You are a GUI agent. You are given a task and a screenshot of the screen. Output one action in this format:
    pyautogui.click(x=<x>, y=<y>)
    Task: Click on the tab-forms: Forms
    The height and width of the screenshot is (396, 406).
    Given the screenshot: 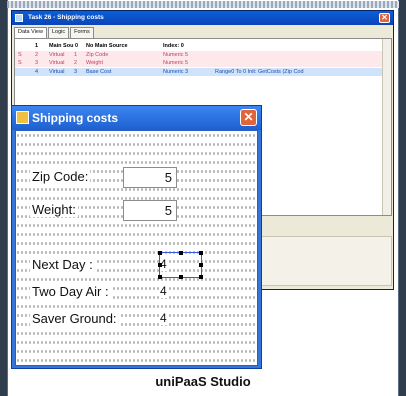 What is the action you would take?
    pyautogui.click(x=82, y=32)
    